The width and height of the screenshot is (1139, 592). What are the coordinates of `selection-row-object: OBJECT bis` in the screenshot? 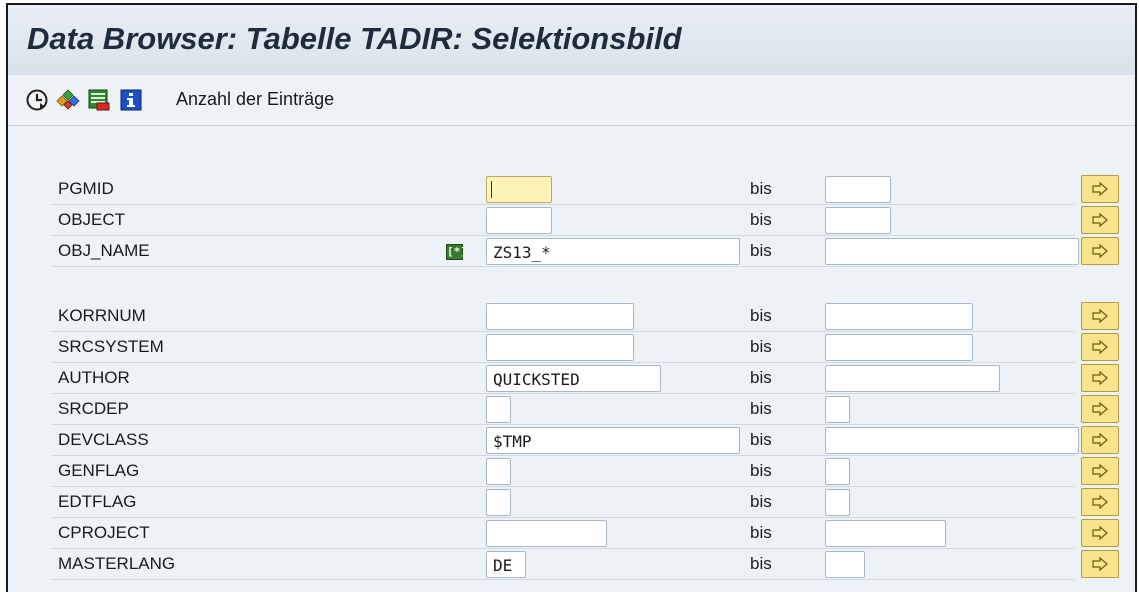 It's located at (571, 220).